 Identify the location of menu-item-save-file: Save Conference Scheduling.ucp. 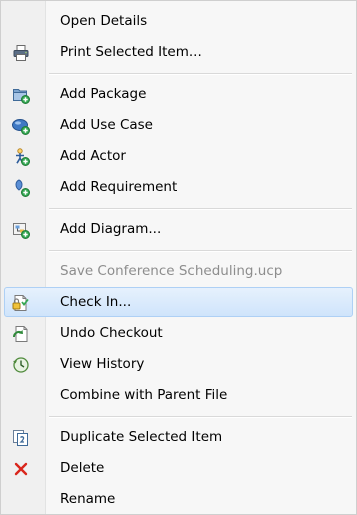
(178, 271).